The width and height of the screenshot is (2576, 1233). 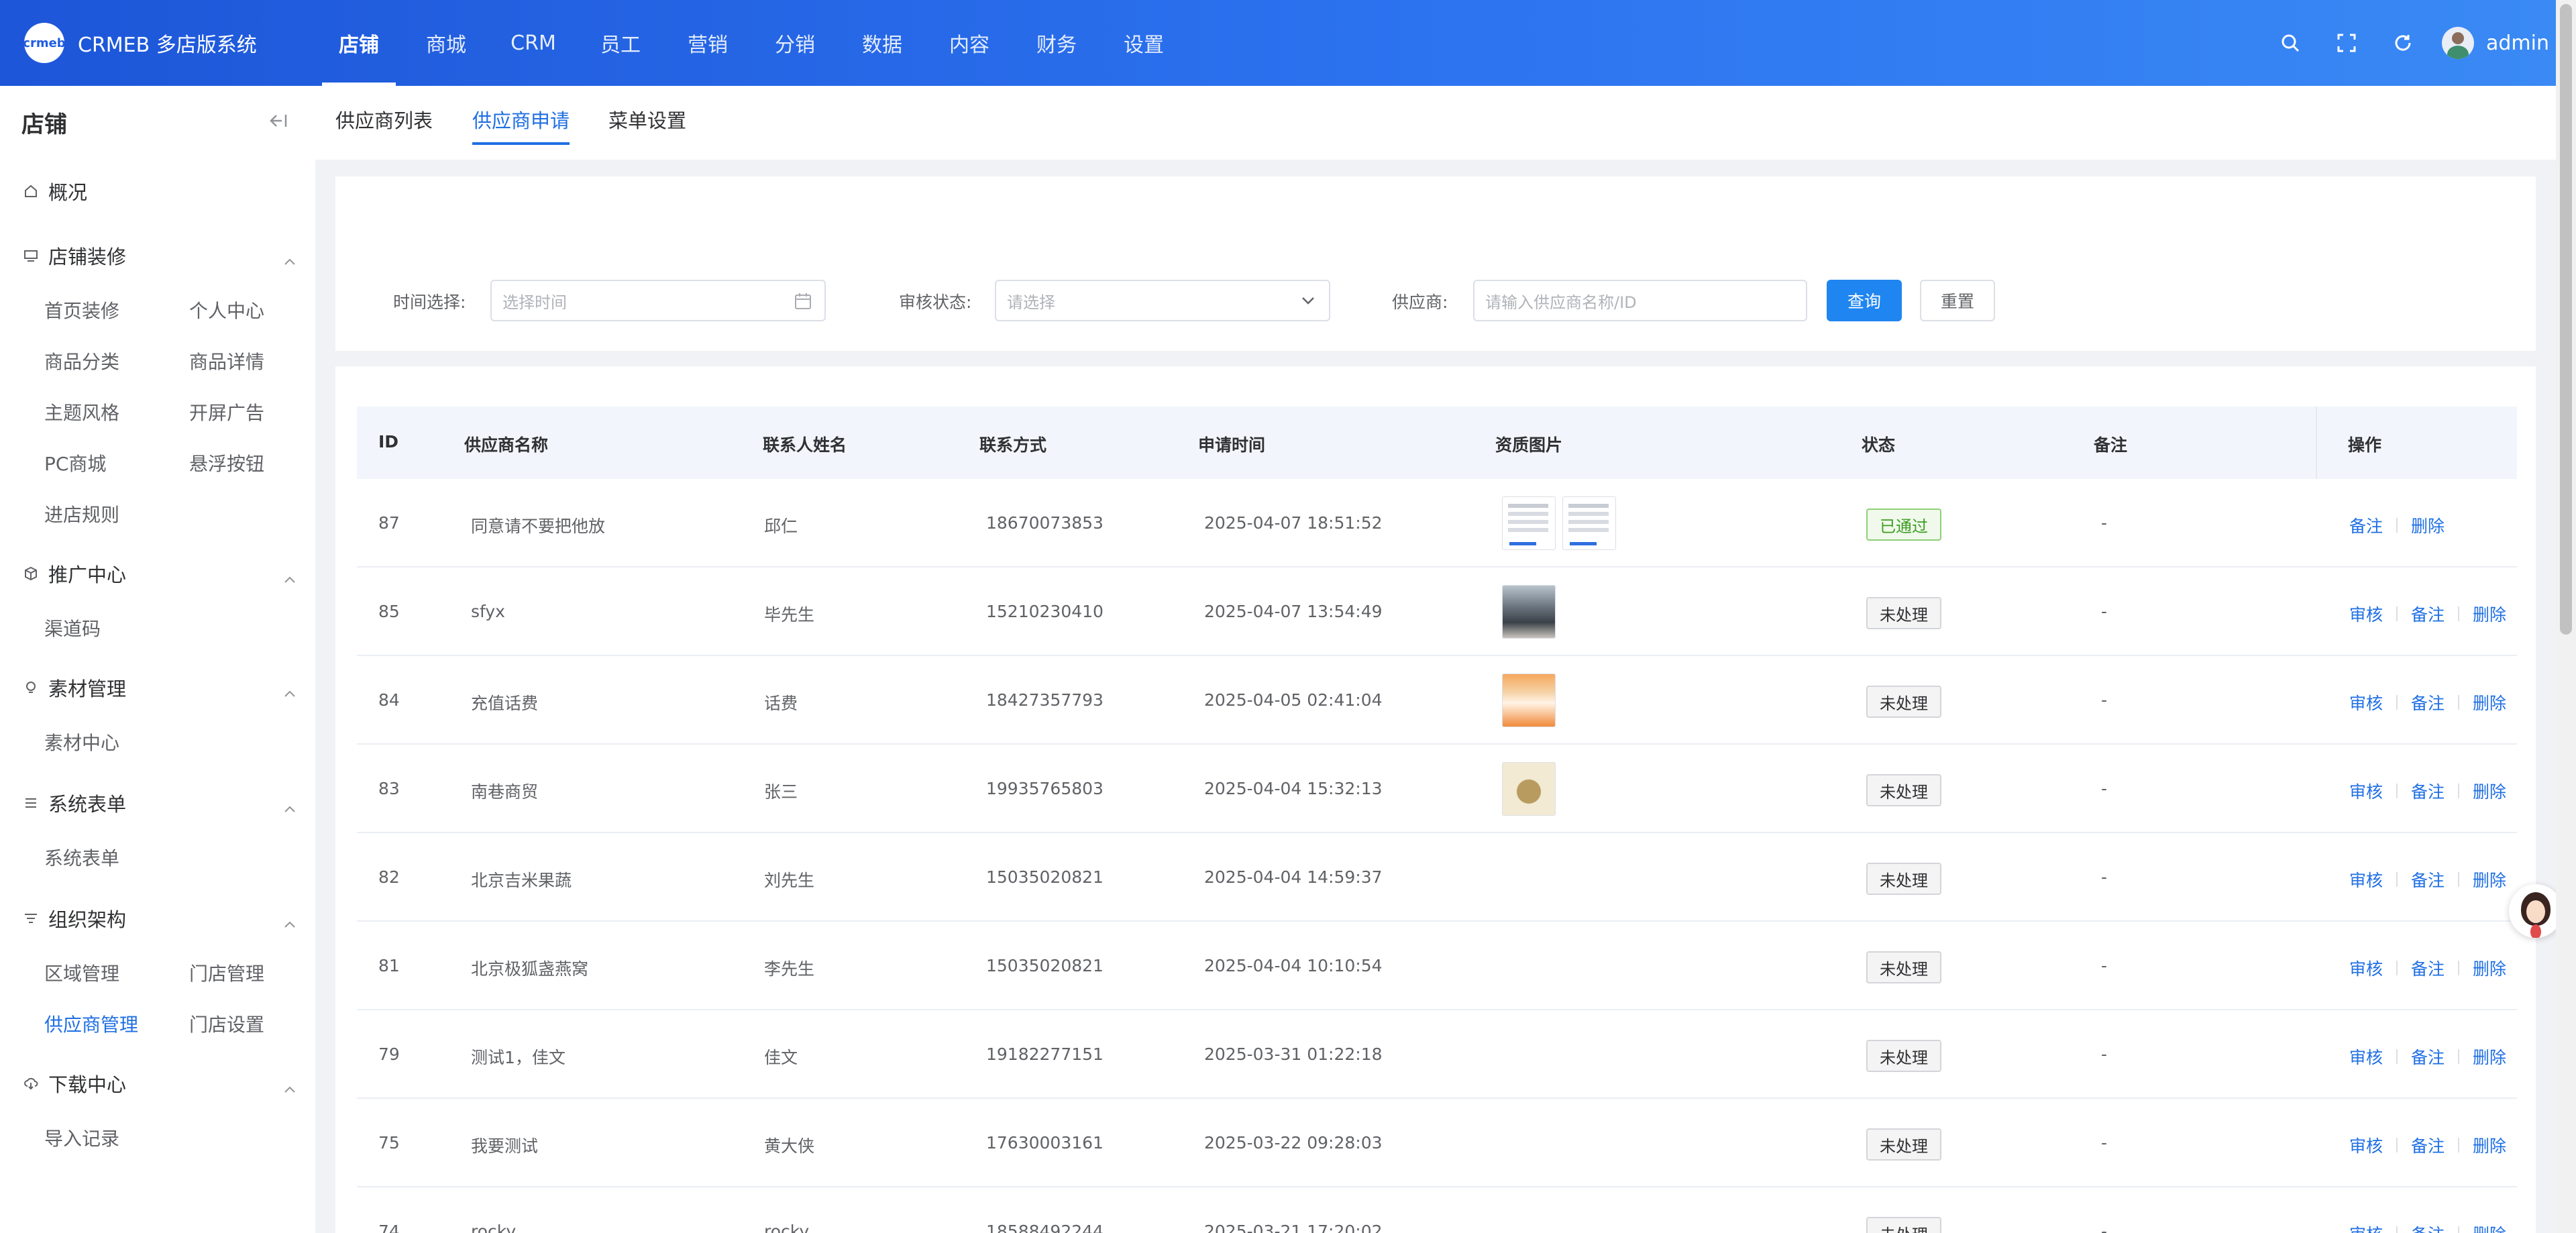 What do you see at coordinates (2495, 43) in the screenshot?
I see `user-menu: admin` at bounding box center [2495, 43].